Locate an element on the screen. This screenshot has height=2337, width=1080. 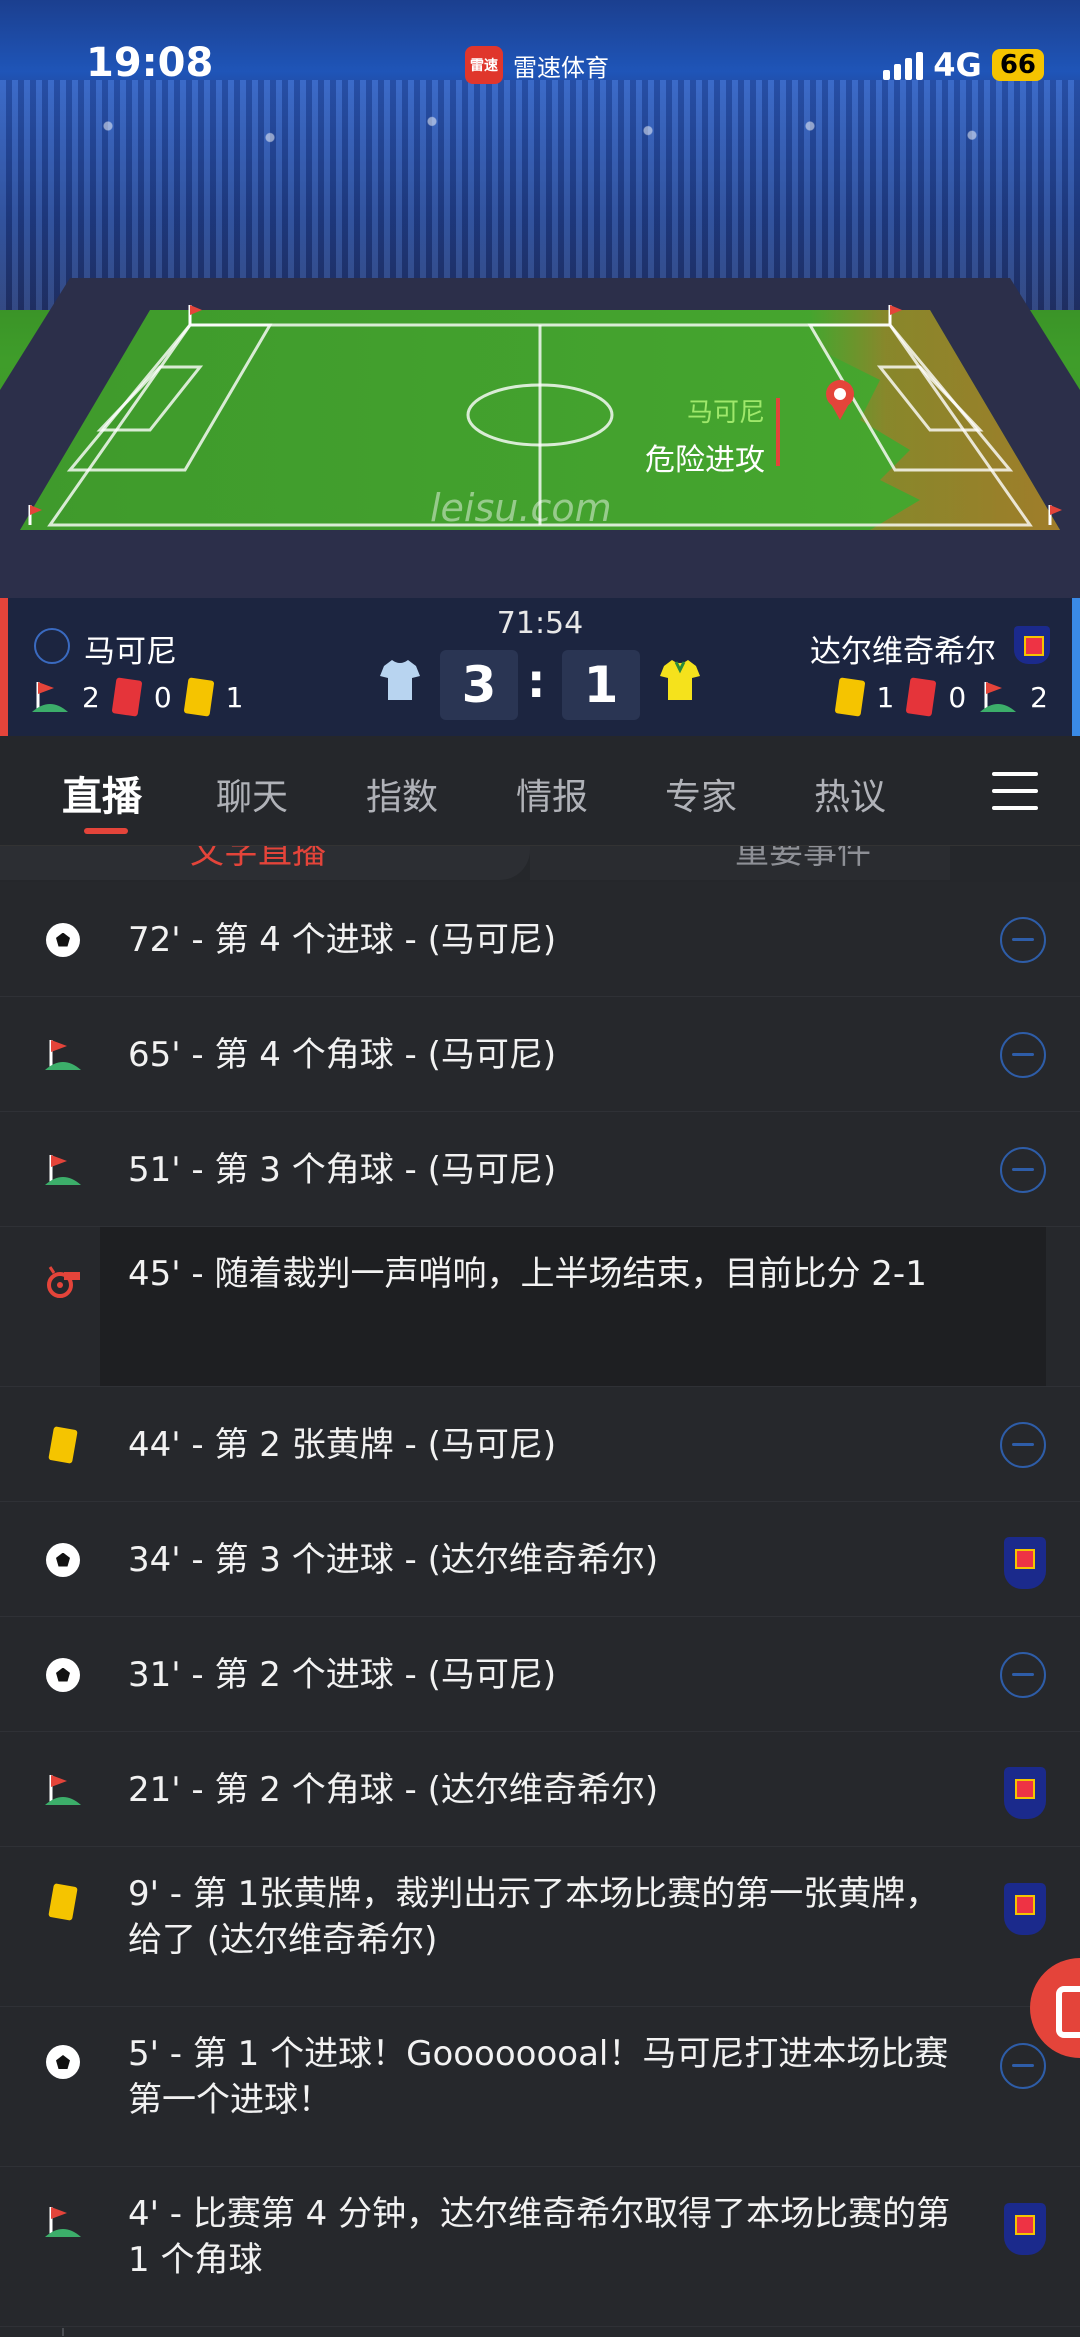
watermark: leisu.com is located at coordinates (521, 508).